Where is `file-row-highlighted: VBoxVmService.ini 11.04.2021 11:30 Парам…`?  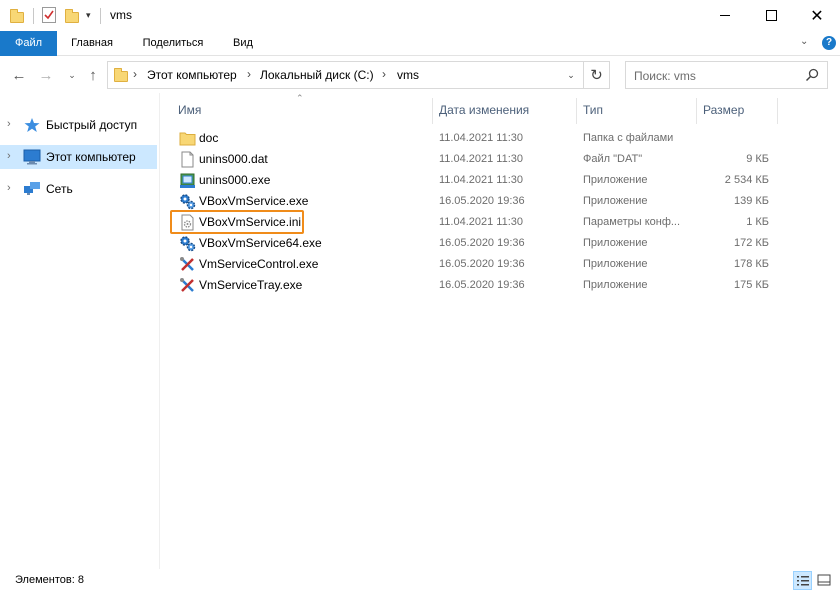
file-row-highlighted: VBoxVmService.ini 11.04.2021 11:30 Парам… is located at coordinates (475, 222).